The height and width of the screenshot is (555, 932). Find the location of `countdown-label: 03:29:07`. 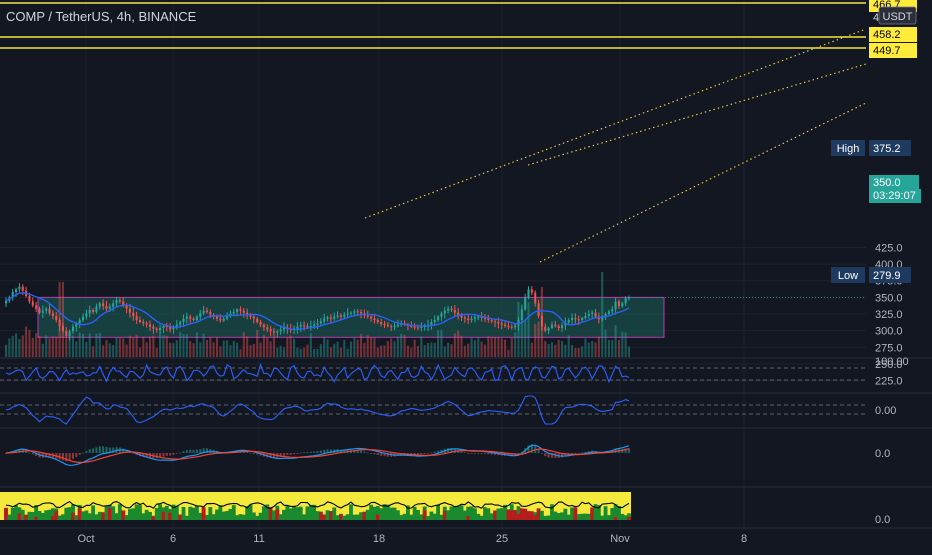

countdown-label: 03:29:07 is located at coordinates (894, 196).